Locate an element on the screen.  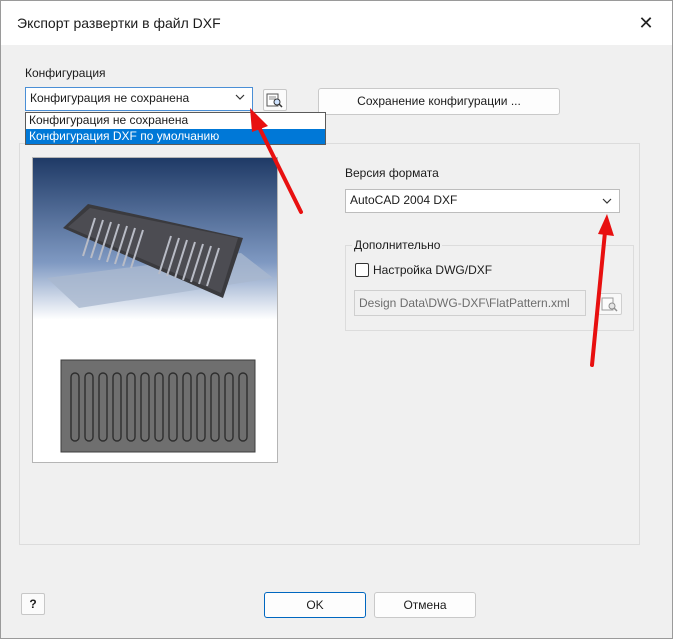
help-icon: ? is located at coordinates (33, 604).